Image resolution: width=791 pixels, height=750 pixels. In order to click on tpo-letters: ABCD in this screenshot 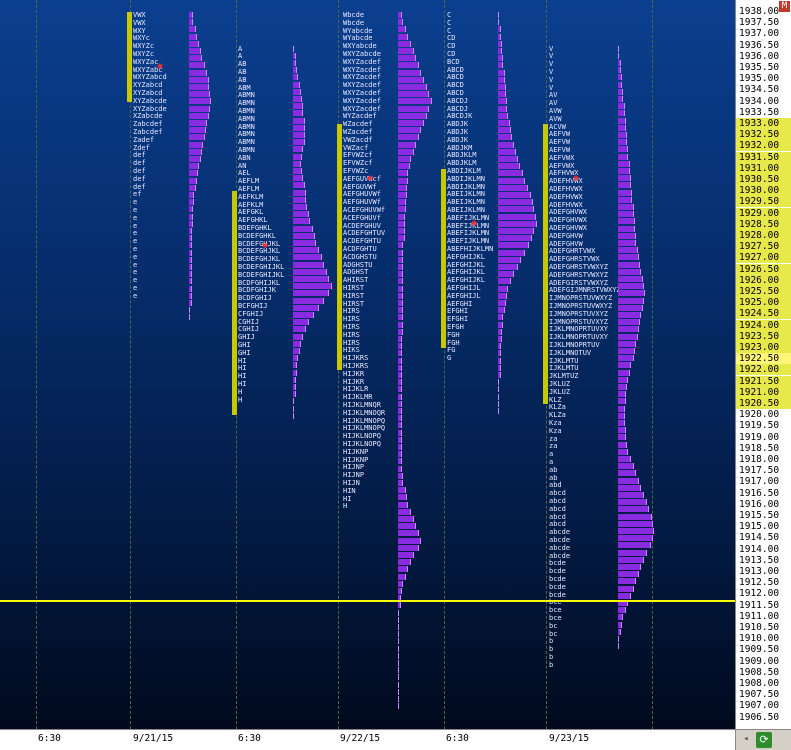, I will do `click(455, 93)`.